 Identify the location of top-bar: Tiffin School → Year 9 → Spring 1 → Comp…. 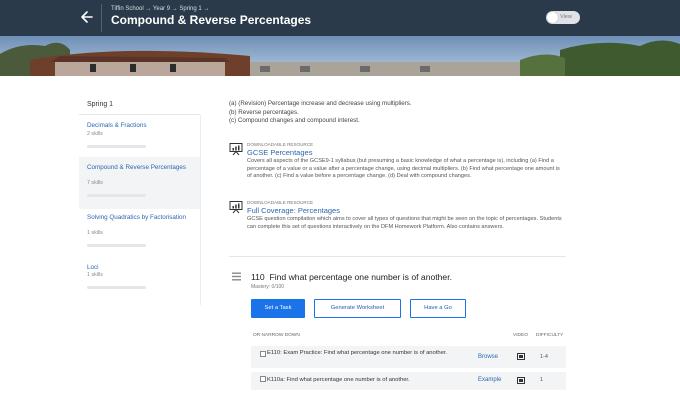
(340, 18).